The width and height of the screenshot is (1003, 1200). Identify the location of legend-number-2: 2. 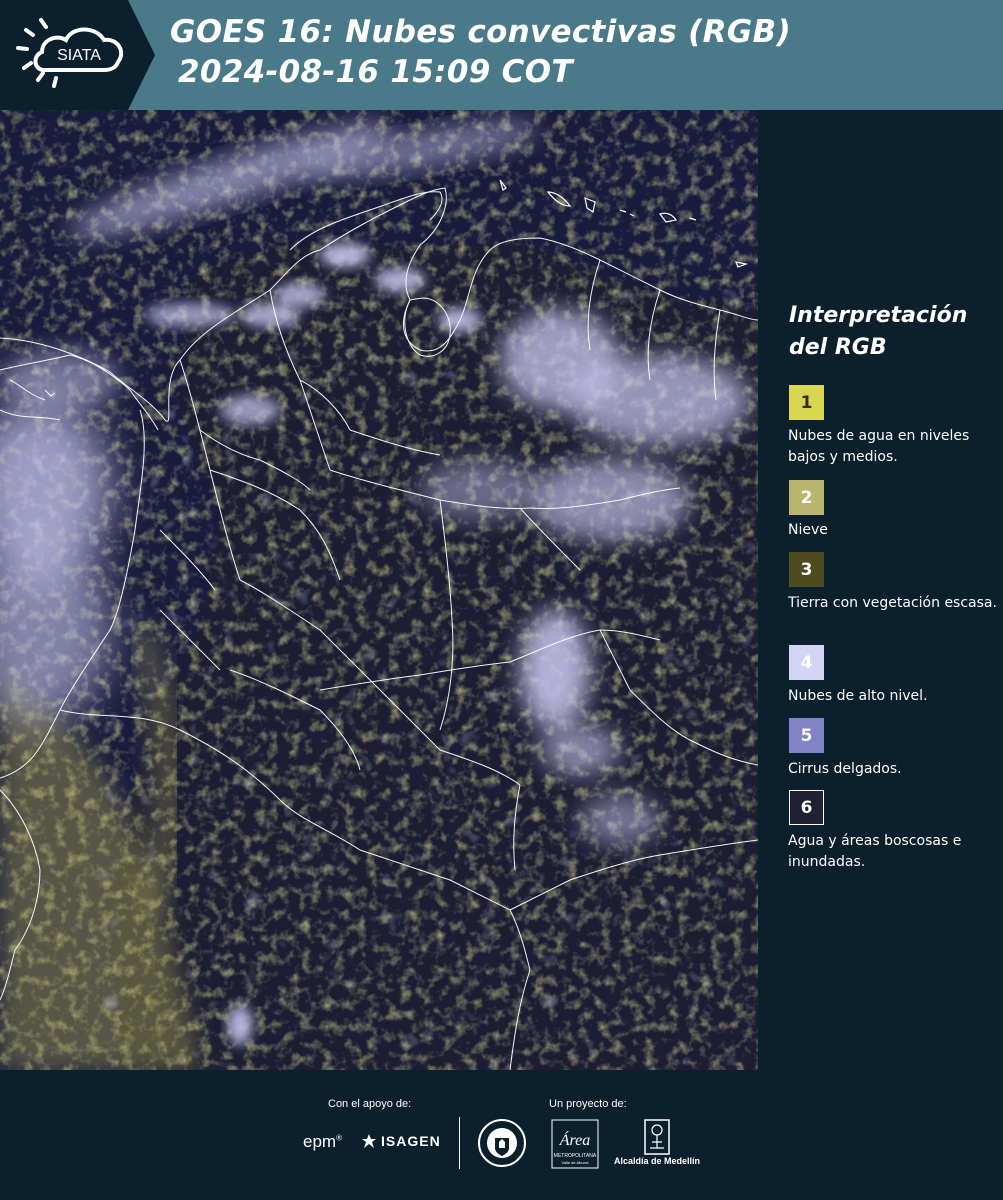
(806, 497).